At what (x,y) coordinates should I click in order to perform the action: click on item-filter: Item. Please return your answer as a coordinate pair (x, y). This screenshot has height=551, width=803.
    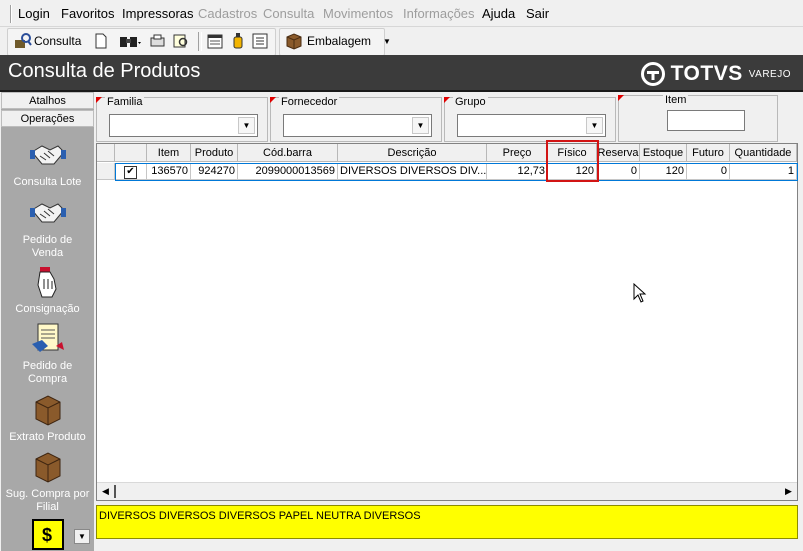
    Looking at the image, I should click on (698, 118).